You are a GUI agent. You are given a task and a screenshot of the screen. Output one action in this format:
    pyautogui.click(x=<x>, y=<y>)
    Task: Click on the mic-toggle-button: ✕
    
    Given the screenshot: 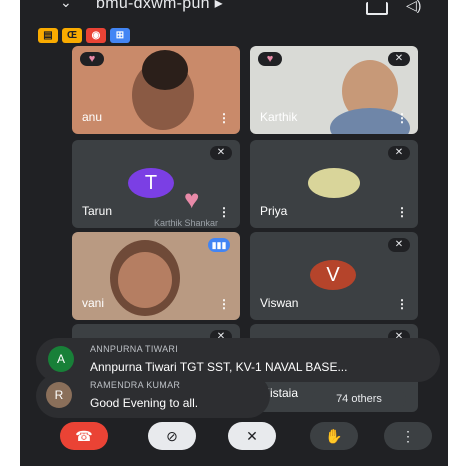 What is the action you would take?
    pyautogui.click(x=252, y=436)
    